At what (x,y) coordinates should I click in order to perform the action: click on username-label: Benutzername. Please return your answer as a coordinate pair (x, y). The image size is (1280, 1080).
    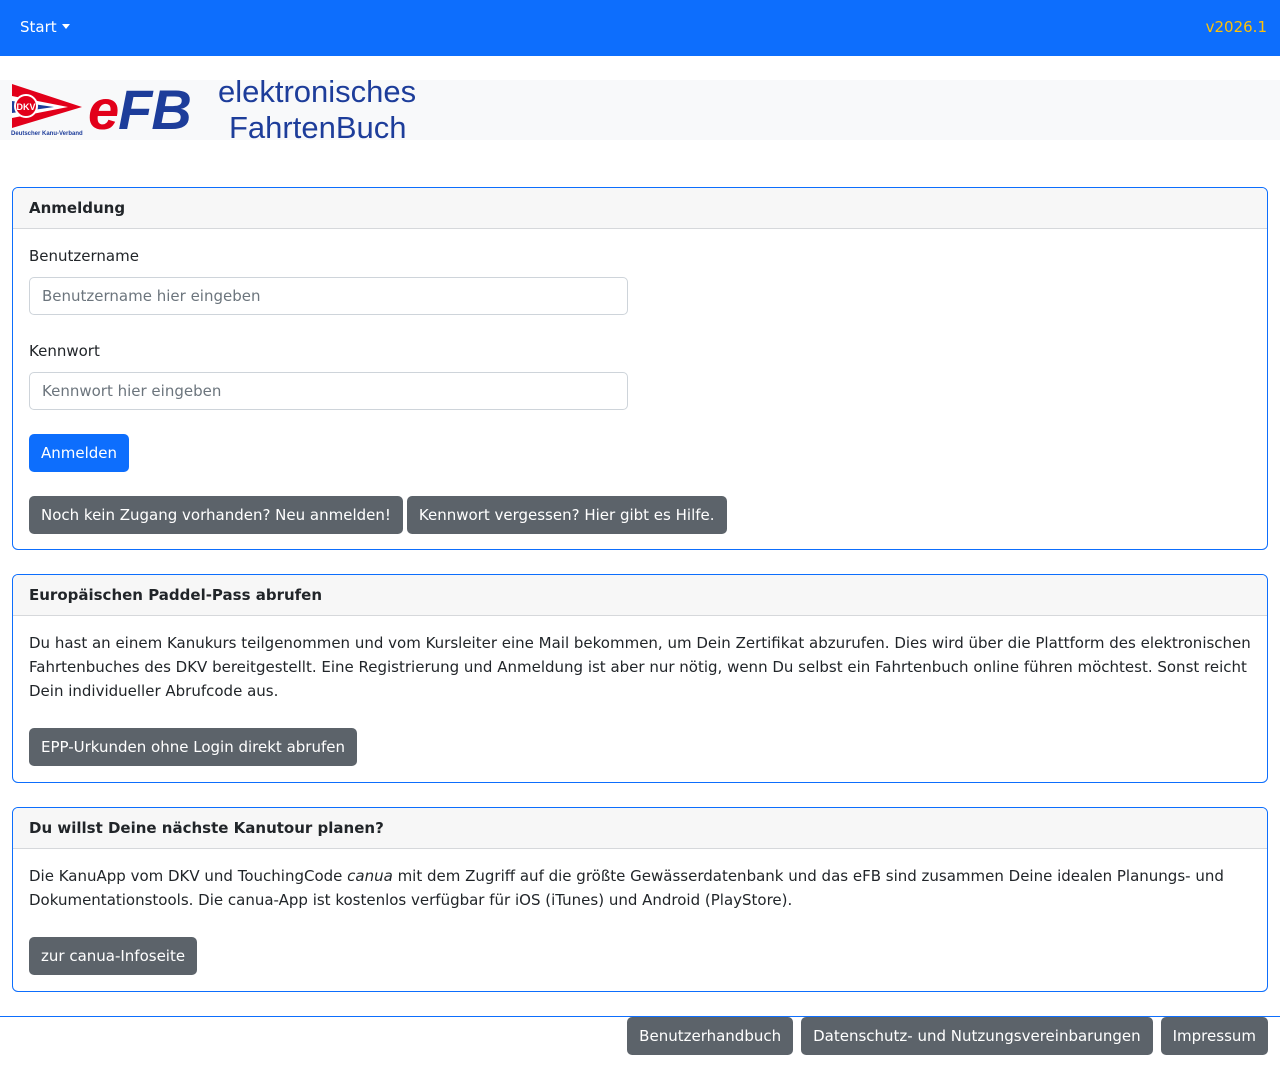
    Looking at the image, I should click on (84, 256).